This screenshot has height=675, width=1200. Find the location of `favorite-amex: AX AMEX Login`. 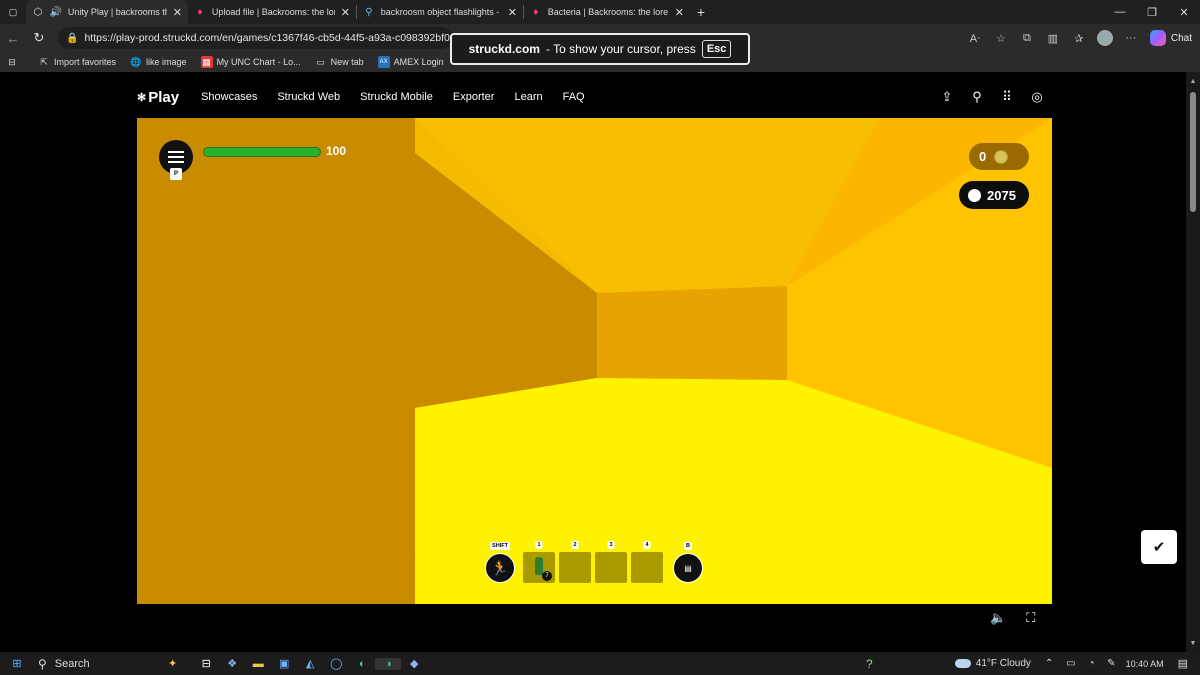

favorite-amex: AX AMEX Login is located at coordinates (410, 62).